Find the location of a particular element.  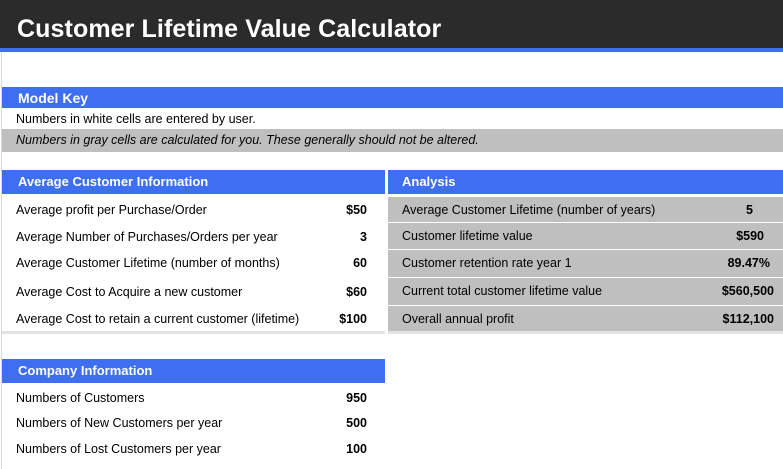

calc-cell: $112,100 is located at coordinates (748, 319).